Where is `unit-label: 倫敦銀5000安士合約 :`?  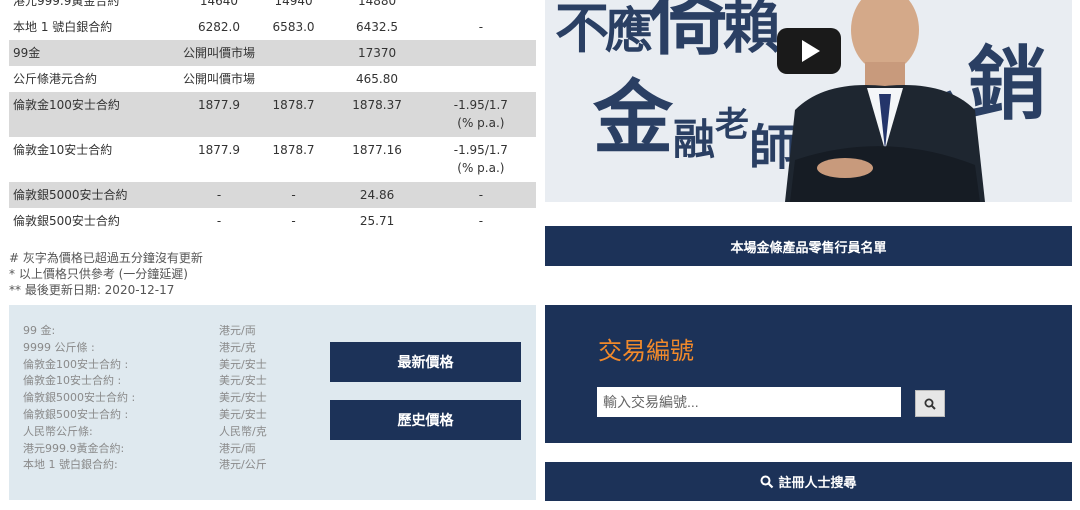 unit-label: 倫敦銀5000安士合約 : is located at coordinates (79, 398).